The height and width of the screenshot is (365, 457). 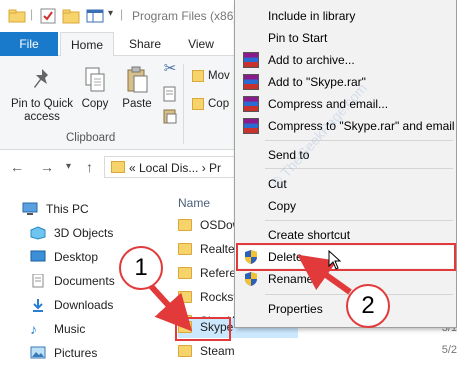 I want to click on column-header-name: Name, so click(x=194, y=203).